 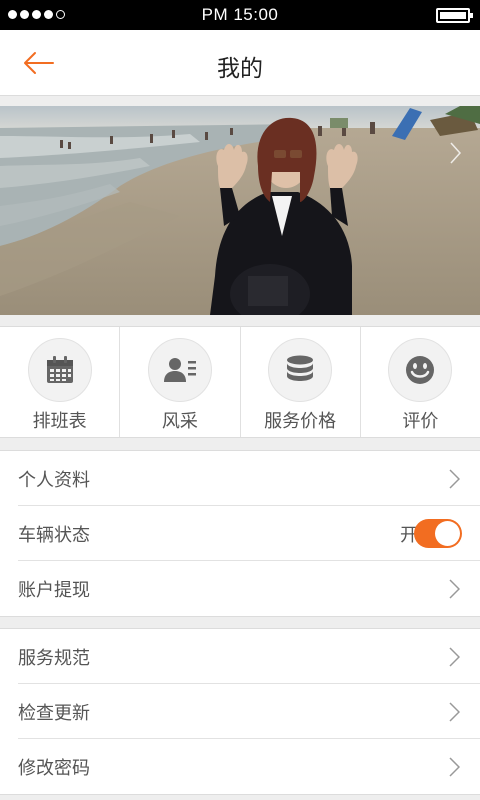 I want to click on menu-item-service-standards: 服务规范, so click(x=249, y=656).